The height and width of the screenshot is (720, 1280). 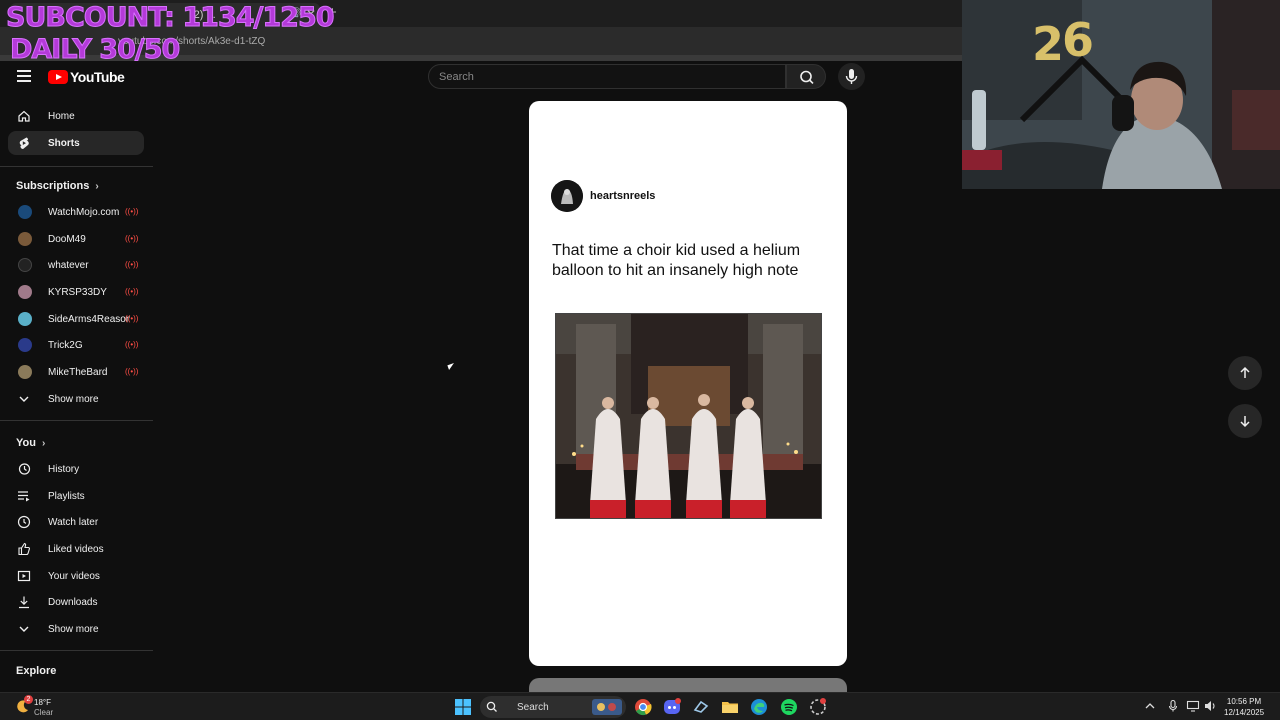 What do you see at coordinates (76, 469) in the screenshot?
I see `sidebar-item-history: History` at bounding box center [76, 469].